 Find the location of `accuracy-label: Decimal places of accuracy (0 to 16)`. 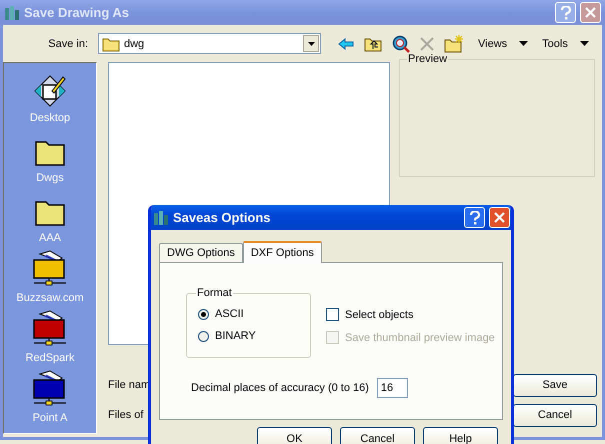

accuracy-label: Decimal places of accuracy (0 to 16) is located at coordinates (280, 388).